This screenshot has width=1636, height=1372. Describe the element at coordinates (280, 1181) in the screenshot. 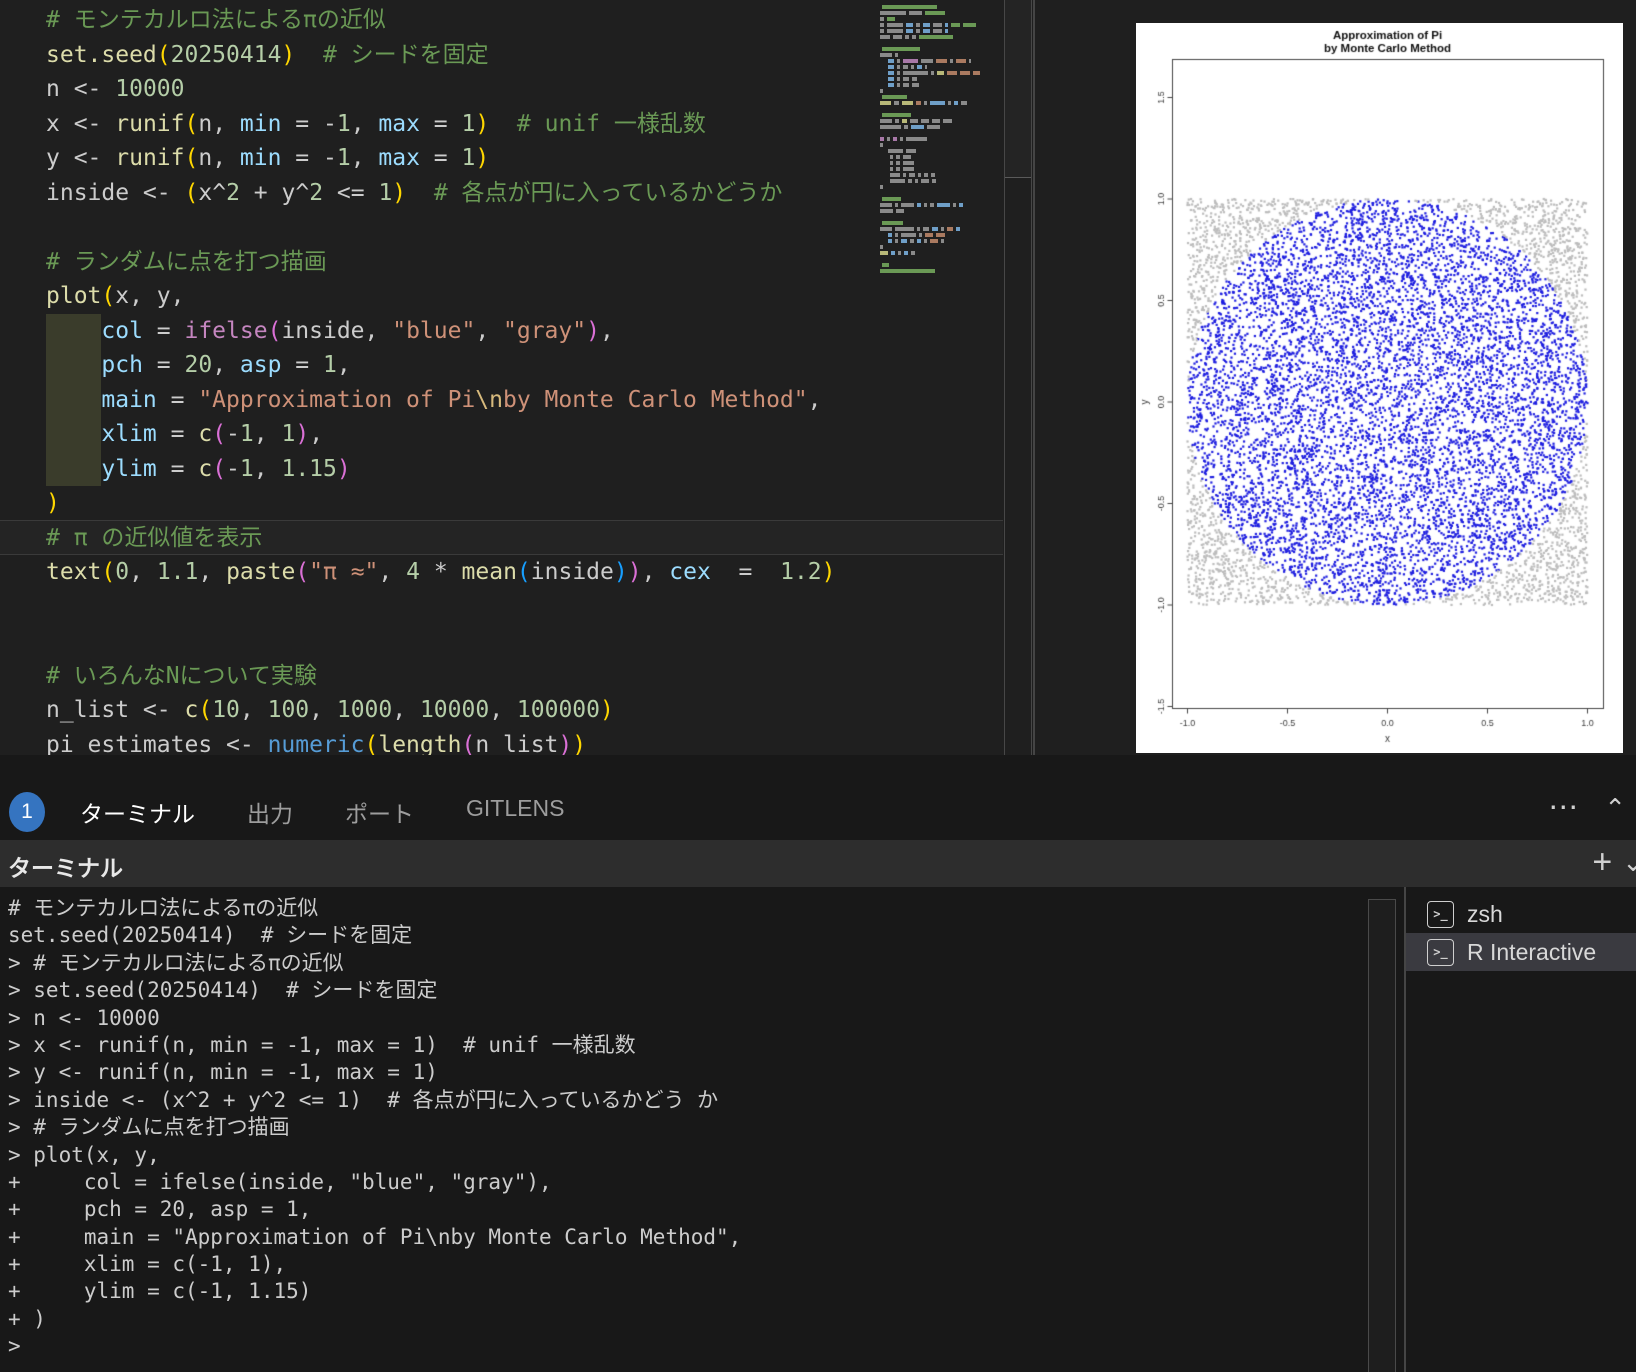

I see `terminal-line: + col = ifelse(inside, "blue", "gray"),` at that location.